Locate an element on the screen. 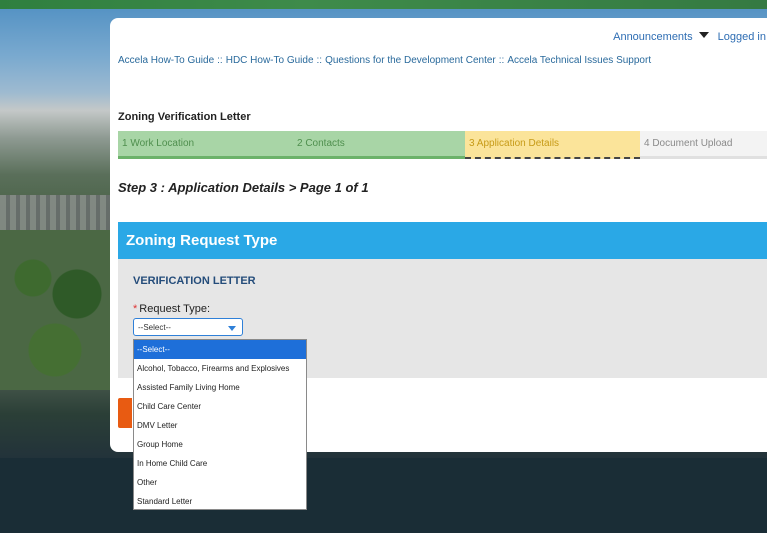 This screenshot has width=767, height=533. step-document-upload: 4 Document Upload is located at coordinates (703, 145).